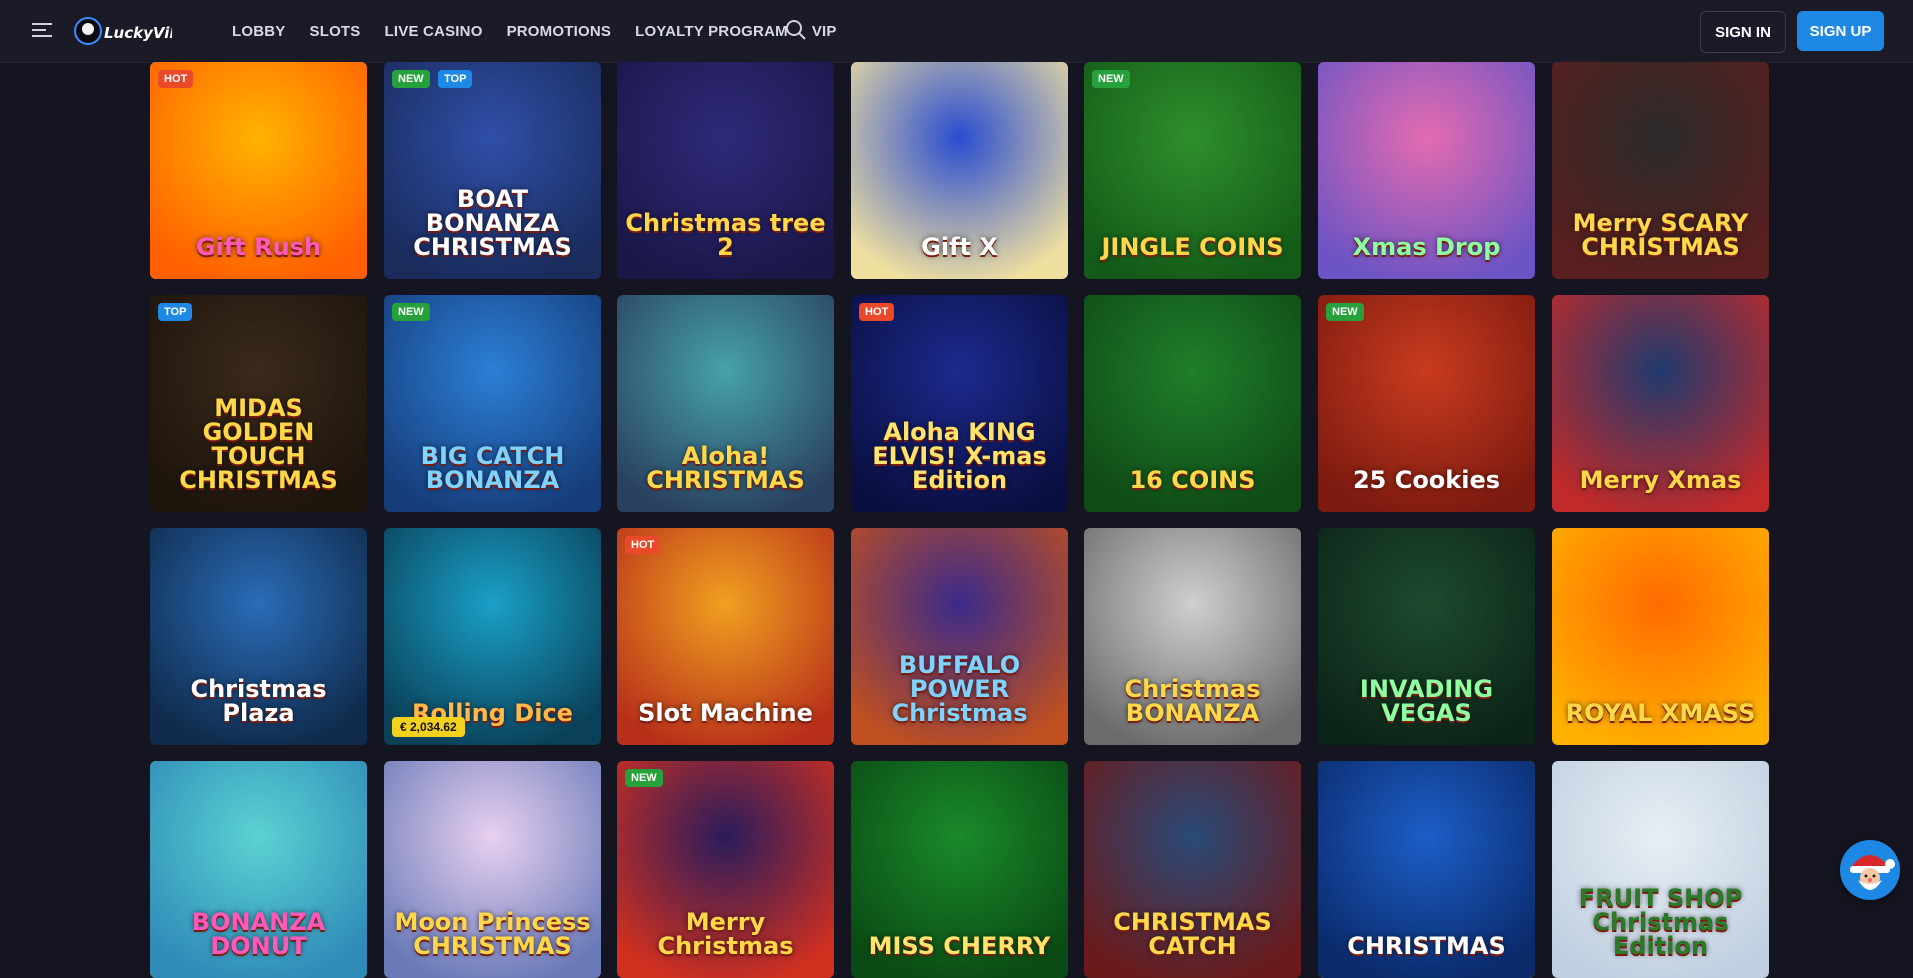 The height and width of the screenshot is (978, 1913). What do you see at coordinates (959, 456) in the screenshot?
I see `game-title: Aloha KING ELVIS! X-mas Edition` at bounding box center [959, 456].